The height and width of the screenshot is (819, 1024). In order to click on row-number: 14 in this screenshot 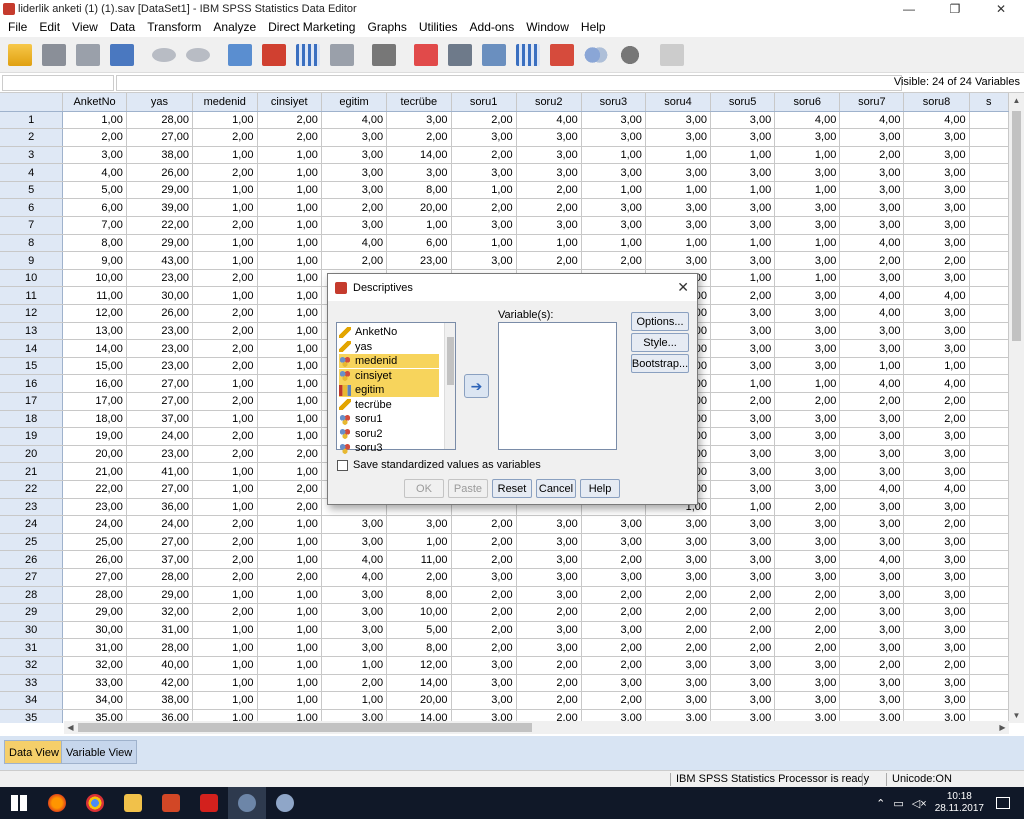, I will do `click(32, 348)`.